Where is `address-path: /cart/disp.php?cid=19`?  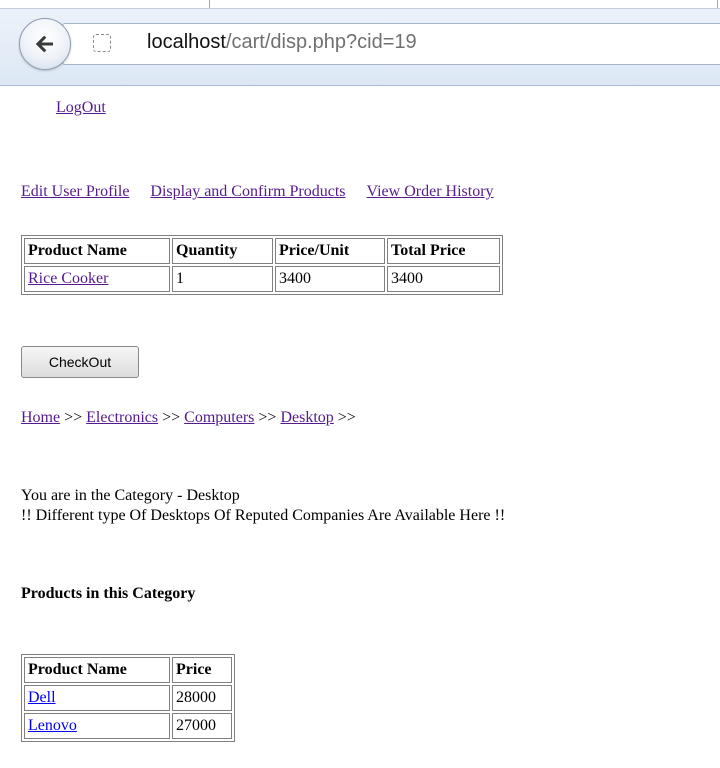
address-path: /cart/disp.php?cid=19 is located at coordinates (321, 42).